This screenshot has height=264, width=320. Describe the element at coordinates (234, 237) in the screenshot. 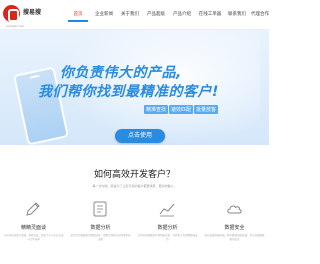

I see `feature-description: 独立云服务器存储，所有数据加密处理，全方位保障数据的安全` at that location.